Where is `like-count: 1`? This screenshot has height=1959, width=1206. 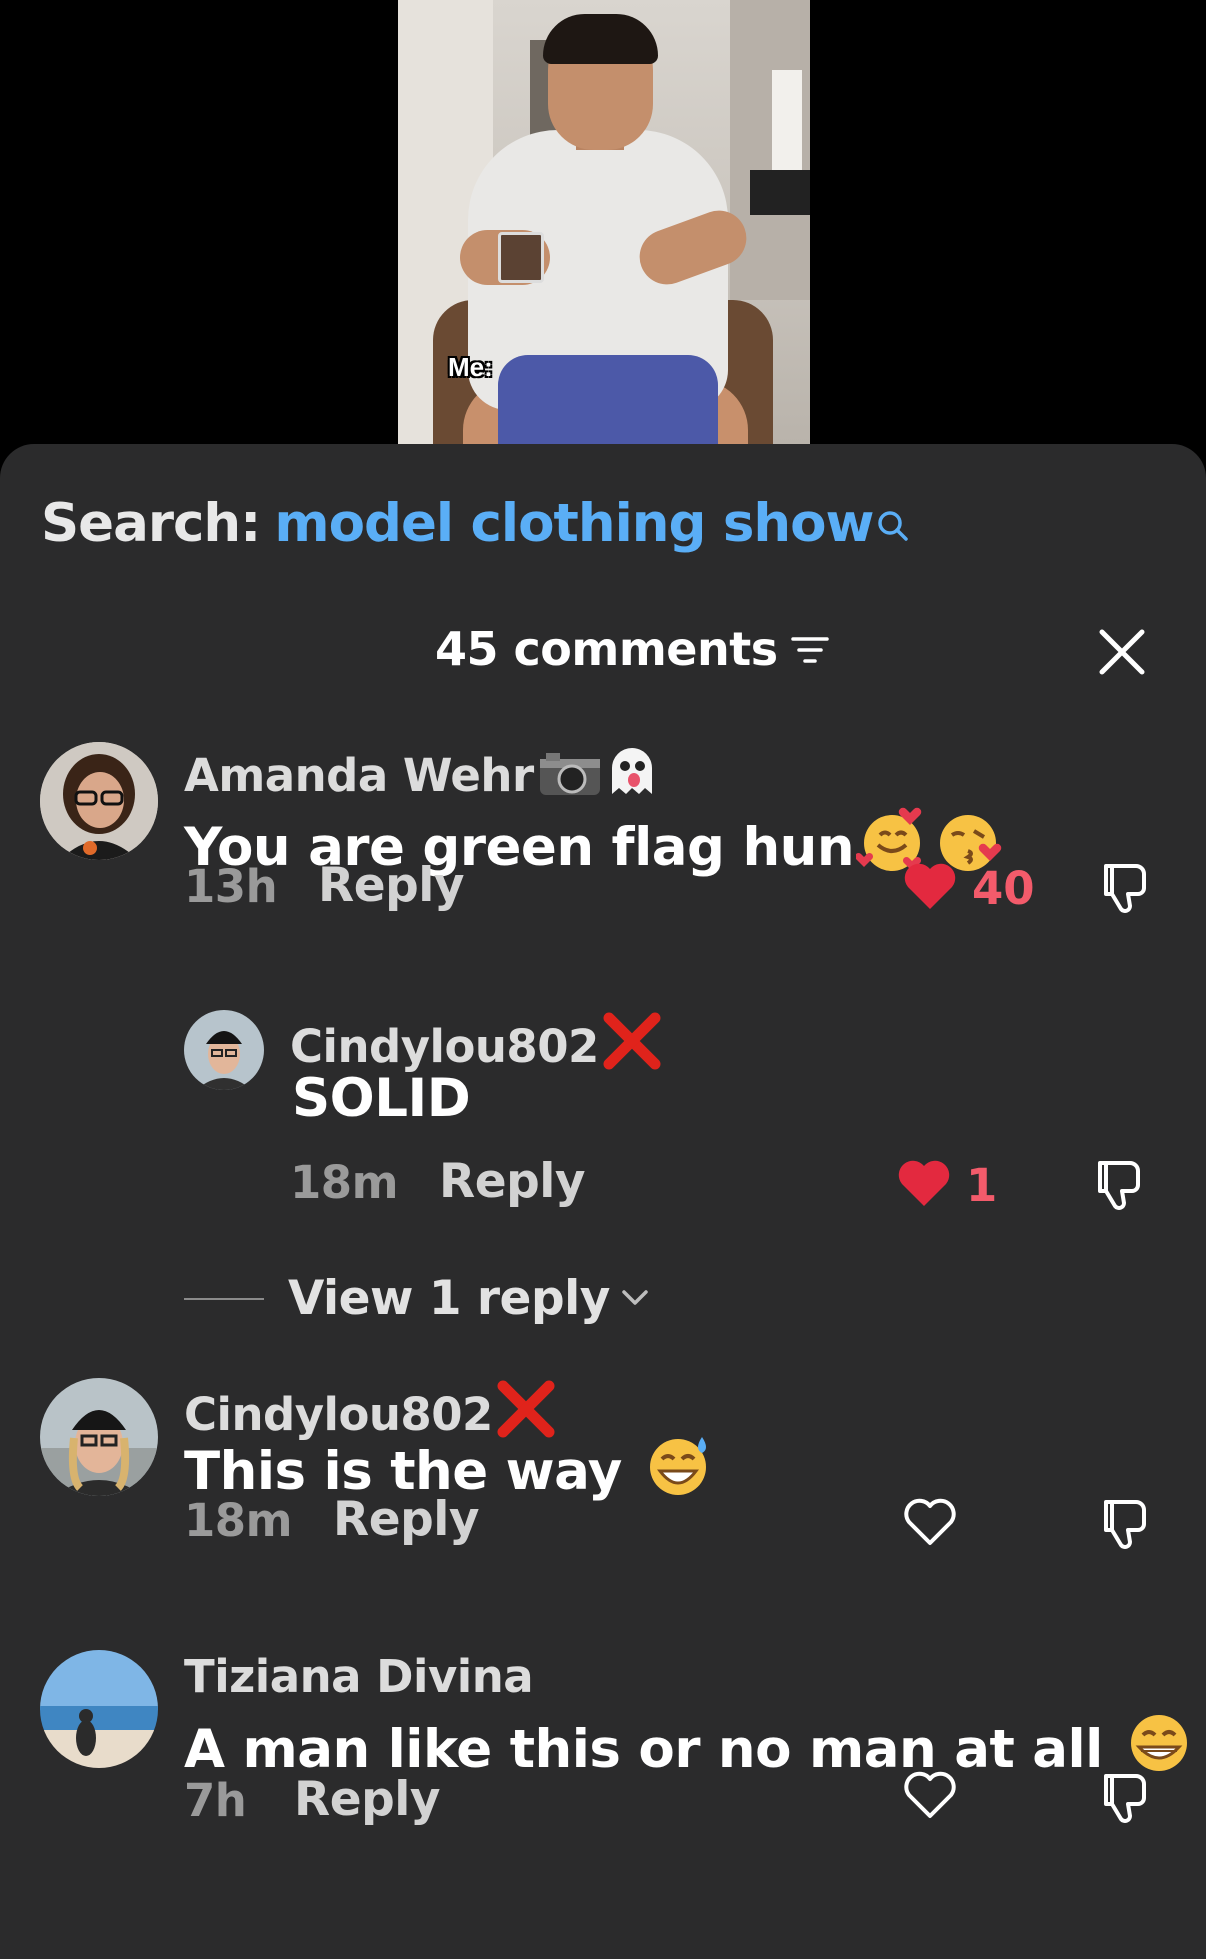 like-count: 1 is located at coordinates (982, 1185).